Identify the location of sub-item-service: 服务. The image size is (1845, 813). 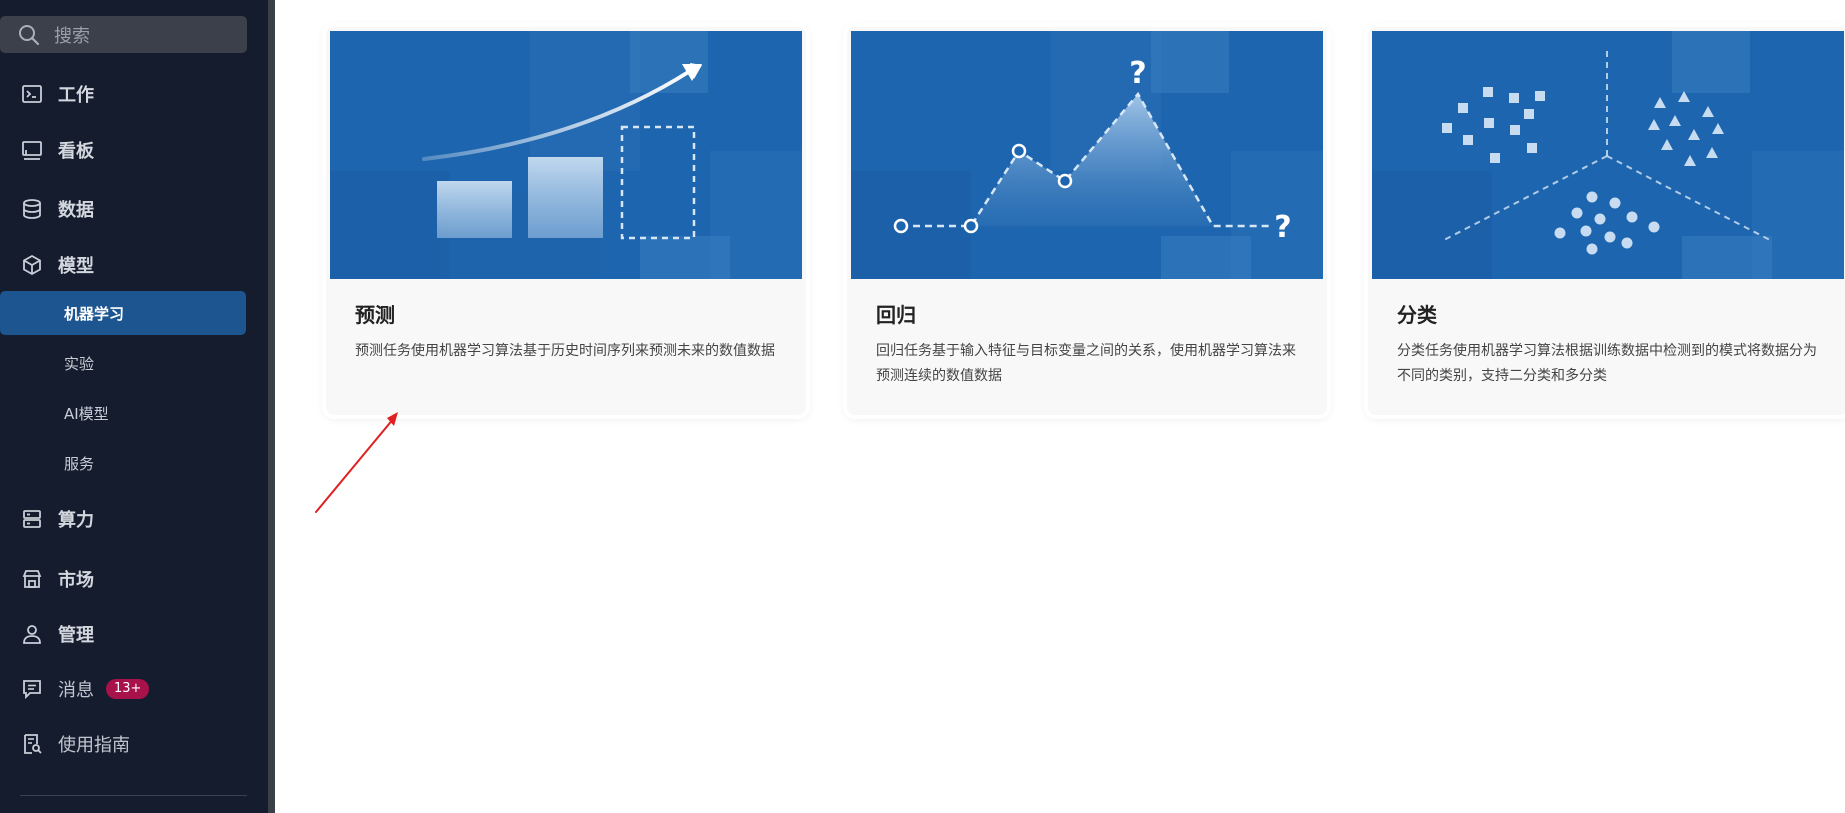
(123, 463).